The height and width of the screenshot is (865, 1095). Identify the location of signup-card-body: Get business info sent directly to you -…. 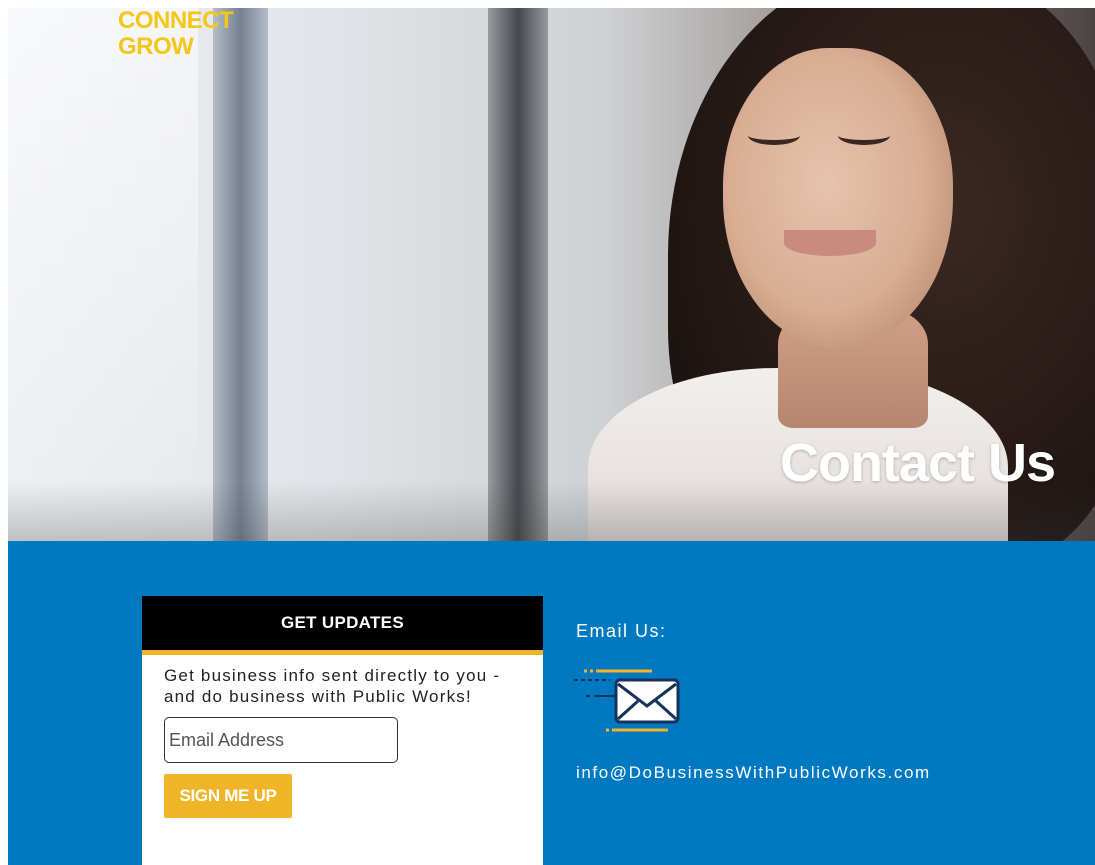
(342, 736).